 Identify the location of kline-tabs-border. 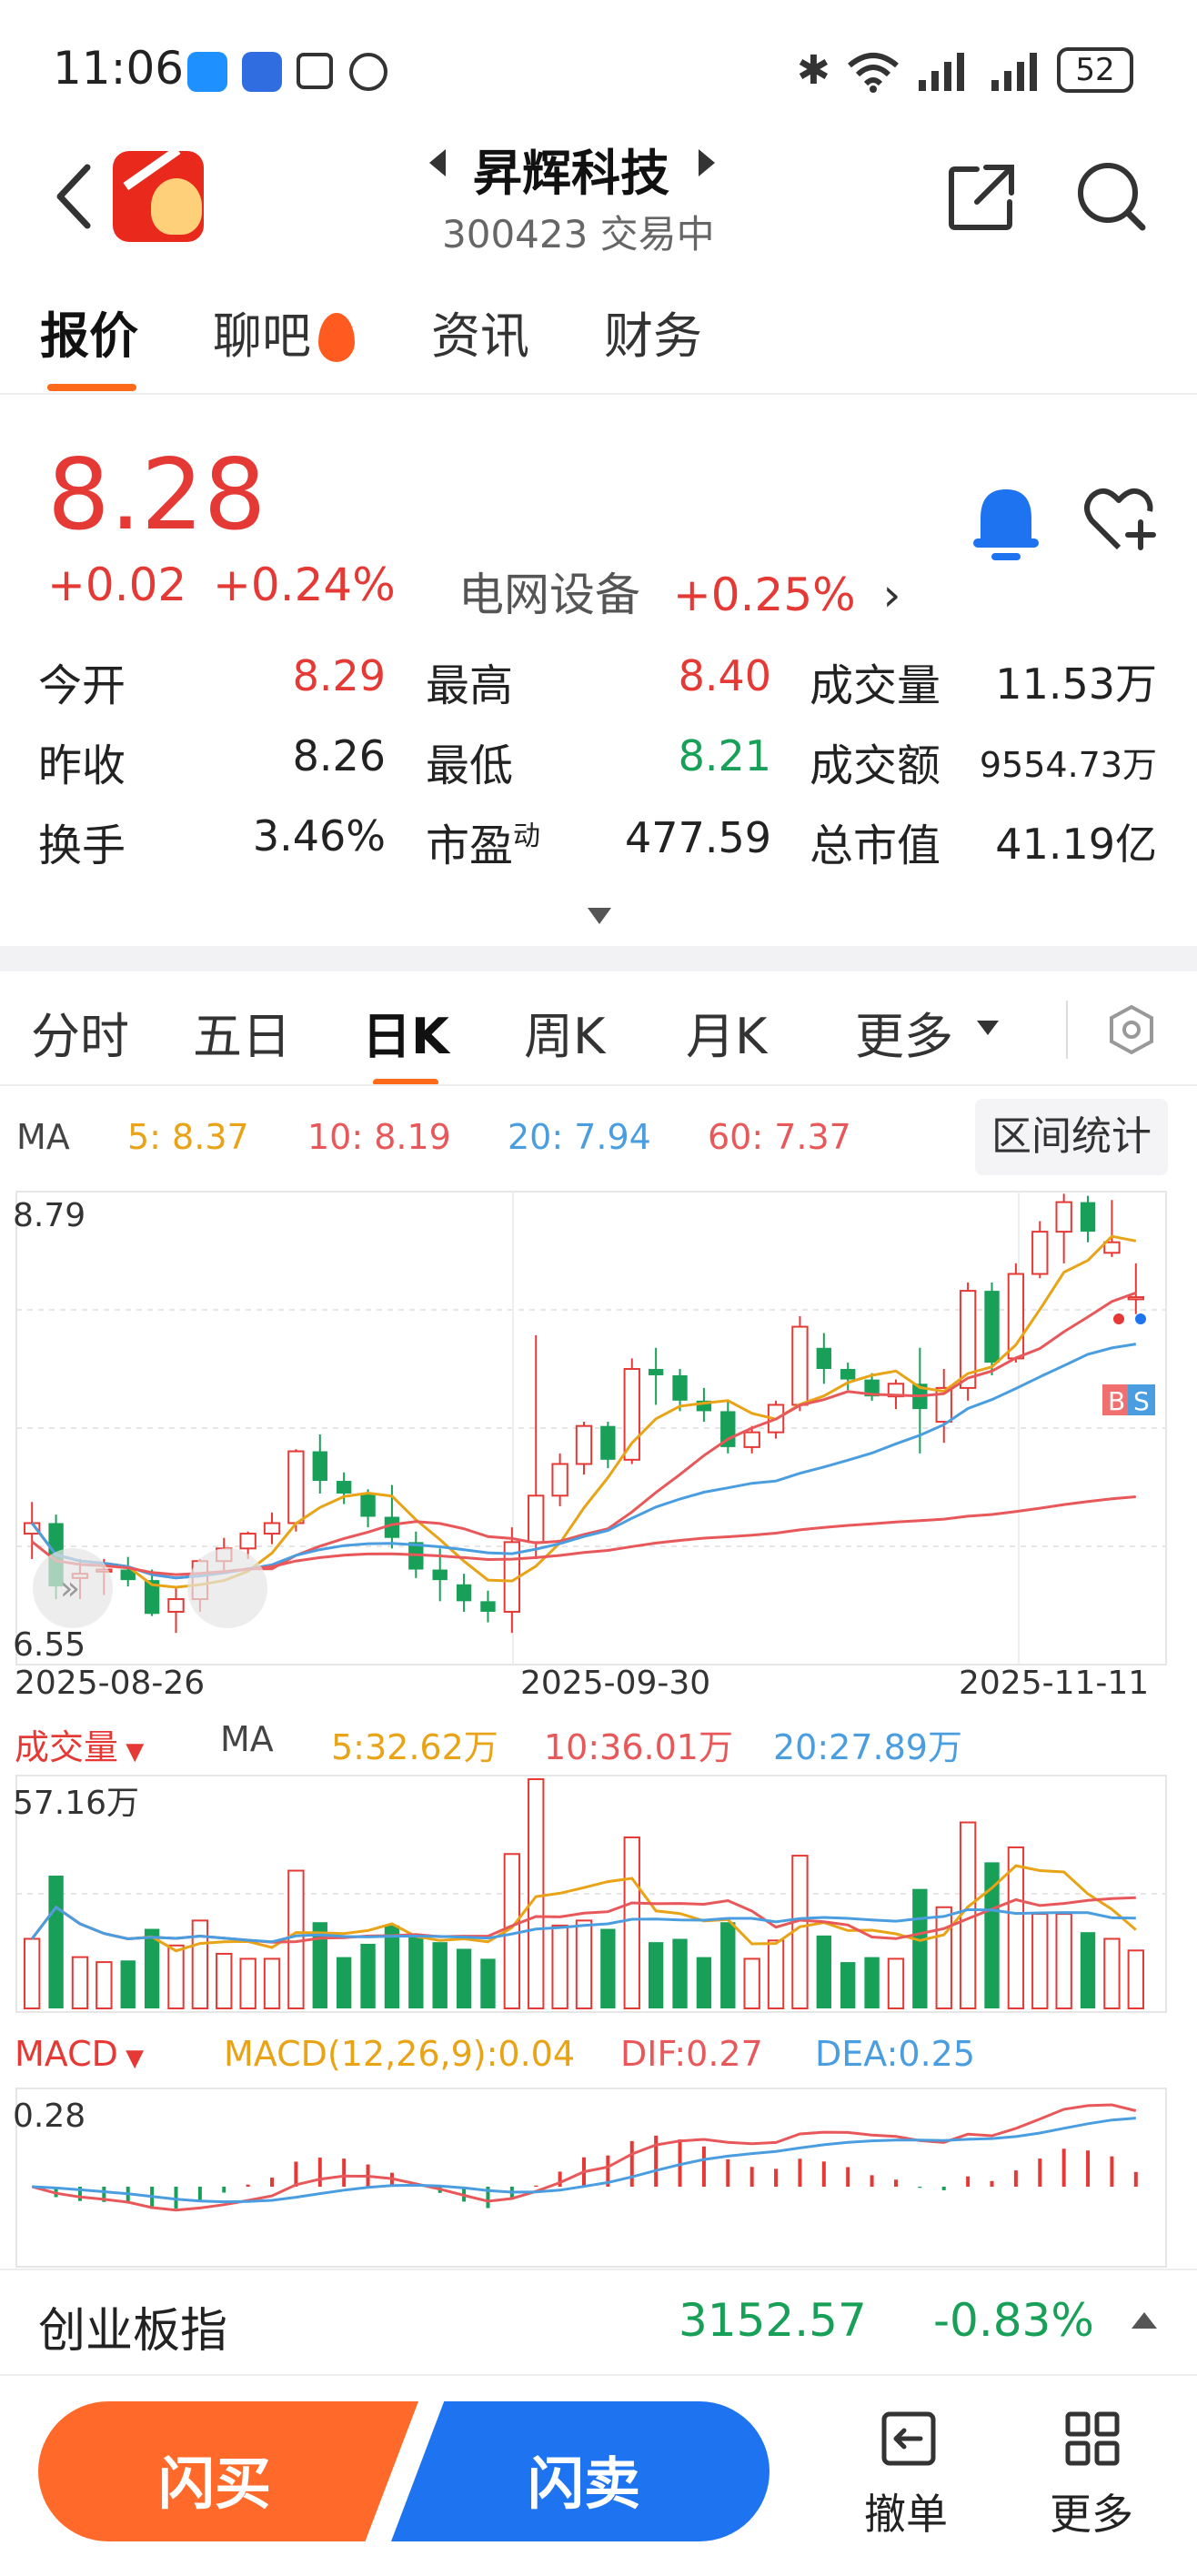
(598, 1085).